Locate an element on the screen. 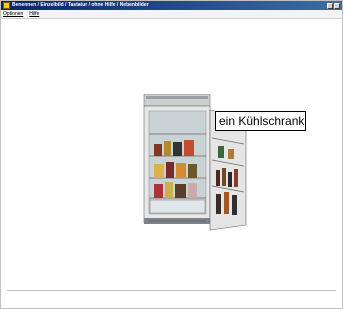 The image size is (343, 309). menu-bar: Optionen Hilfe is located at coordinates (171, 14).